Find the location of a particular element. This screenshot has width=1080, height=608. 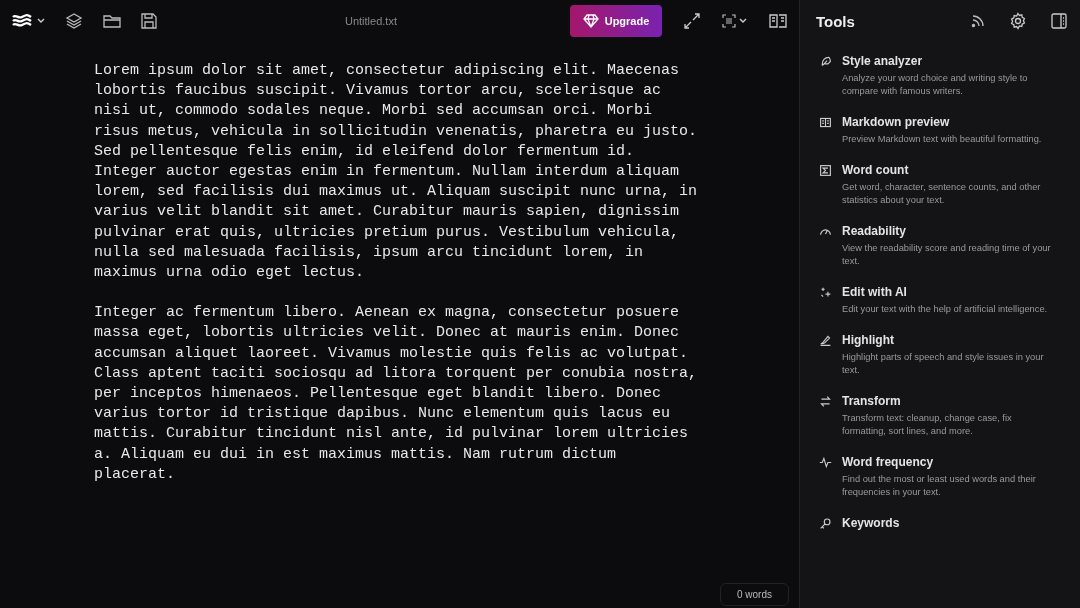

diamond-icon is located at coordinates (590, 21).